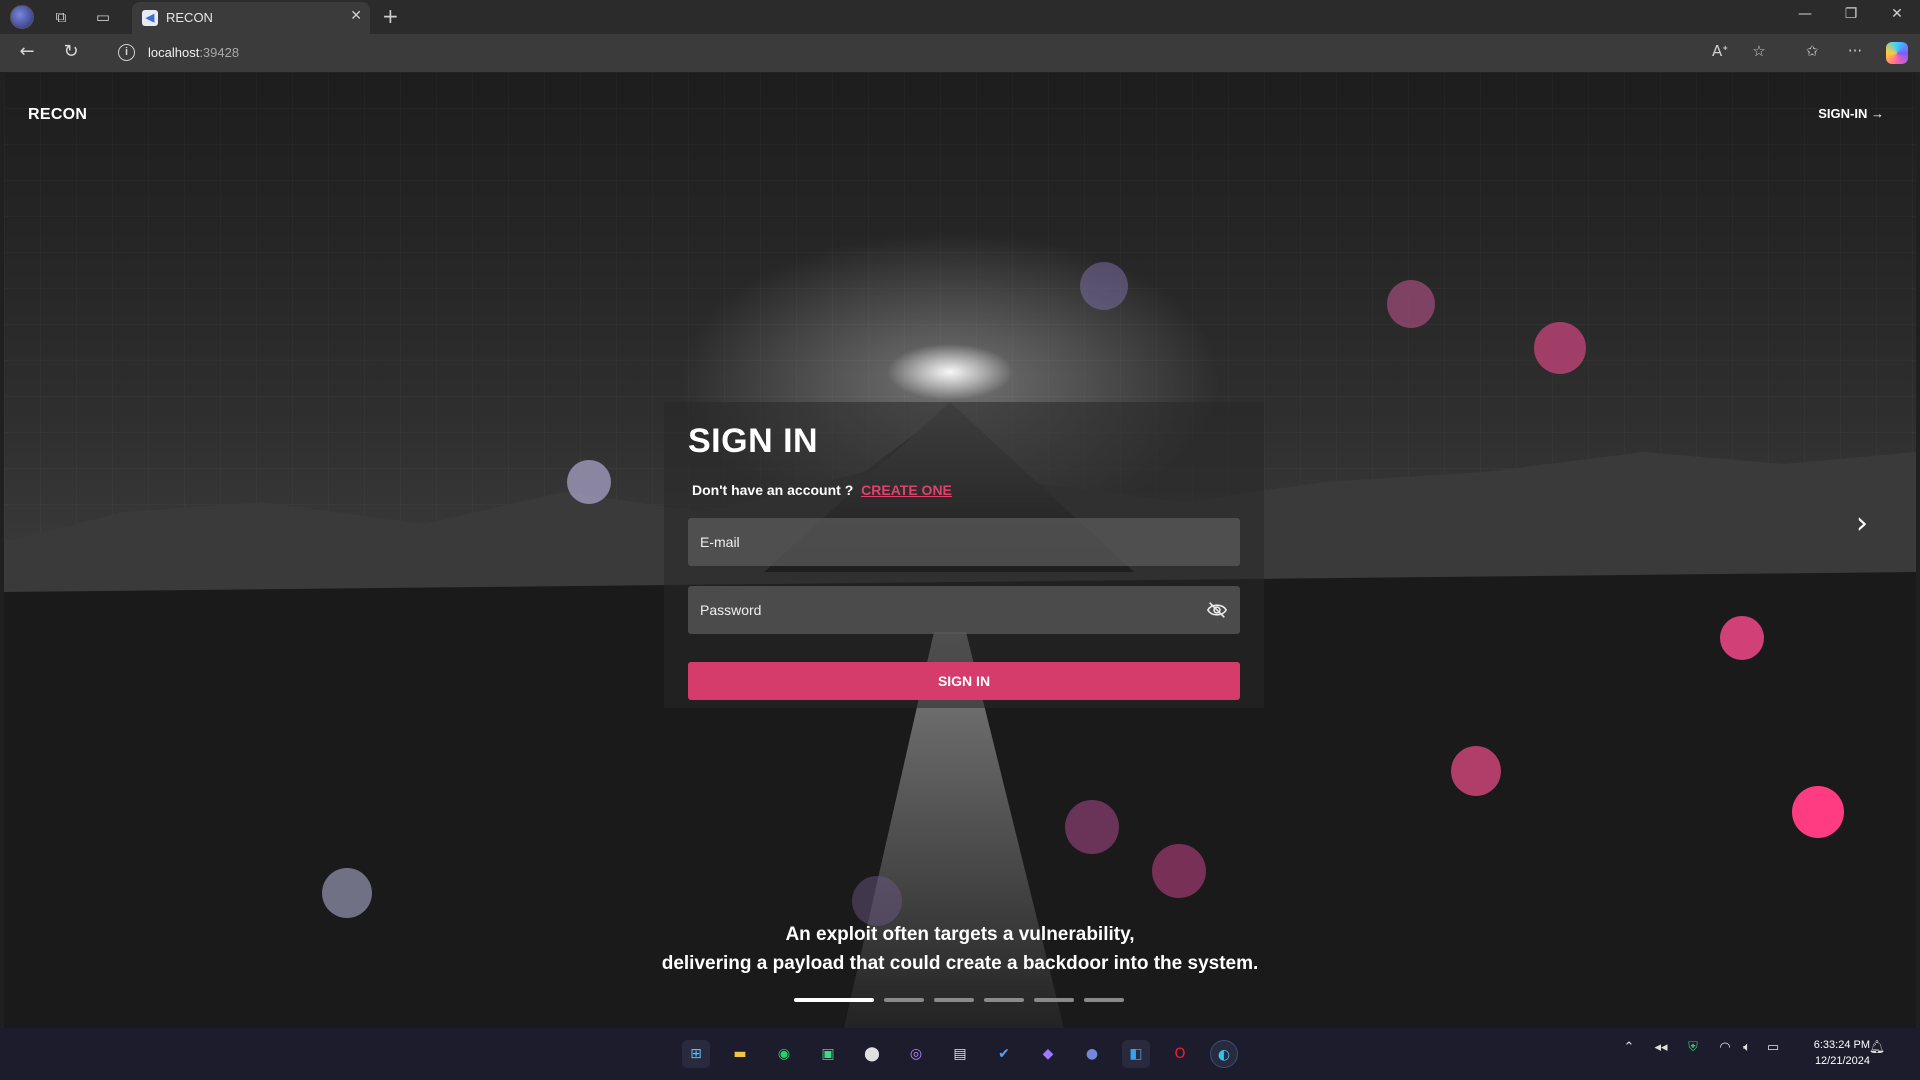  I want to click on tray-app-icon: ◂◂, so click(1661, 1047).